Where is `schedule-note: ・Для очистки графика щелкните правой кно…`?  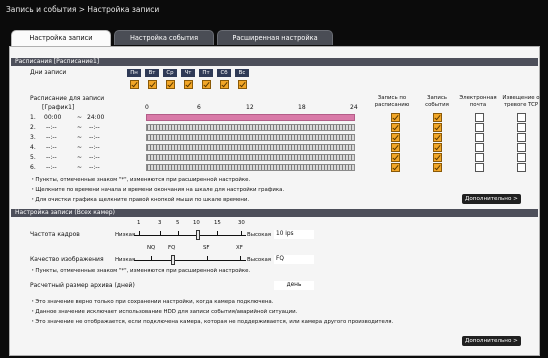
schedule-note: ・Для очистки графика щелкните правой кно… is located at coordinates (140, 200).